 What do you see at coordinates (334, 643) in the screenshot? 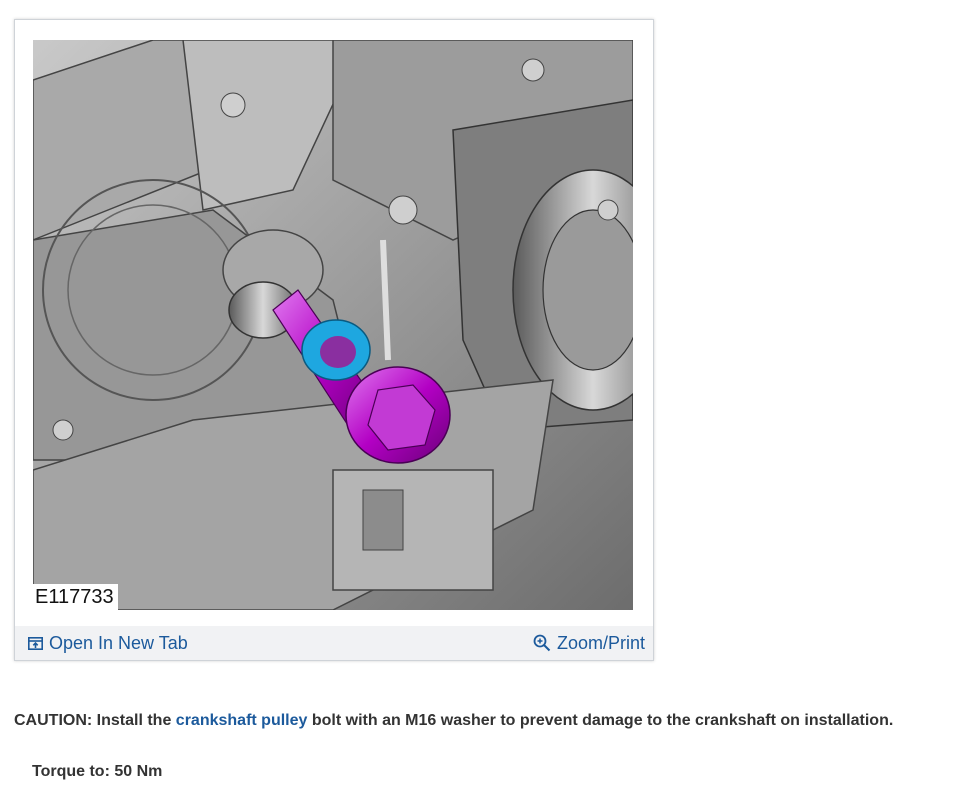
I see `figure-toolbar: Open In New Tab Zoom/Print` at bounding box center [334, 643].